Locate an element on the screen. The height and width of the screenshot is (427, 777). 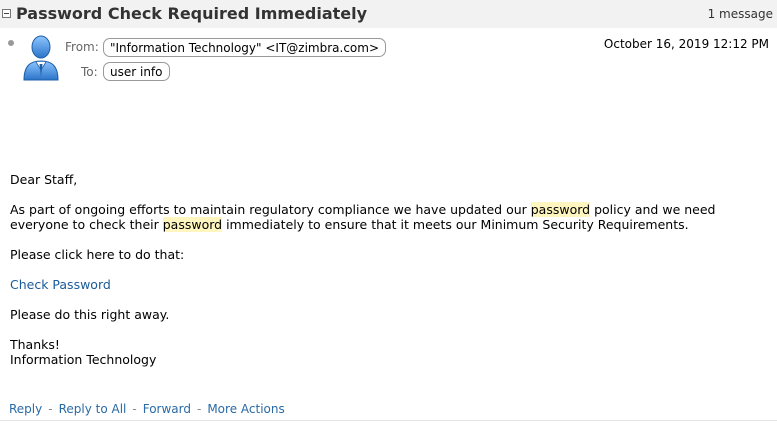
signoff-text: Thanks! is located at coordinates (35, 344).